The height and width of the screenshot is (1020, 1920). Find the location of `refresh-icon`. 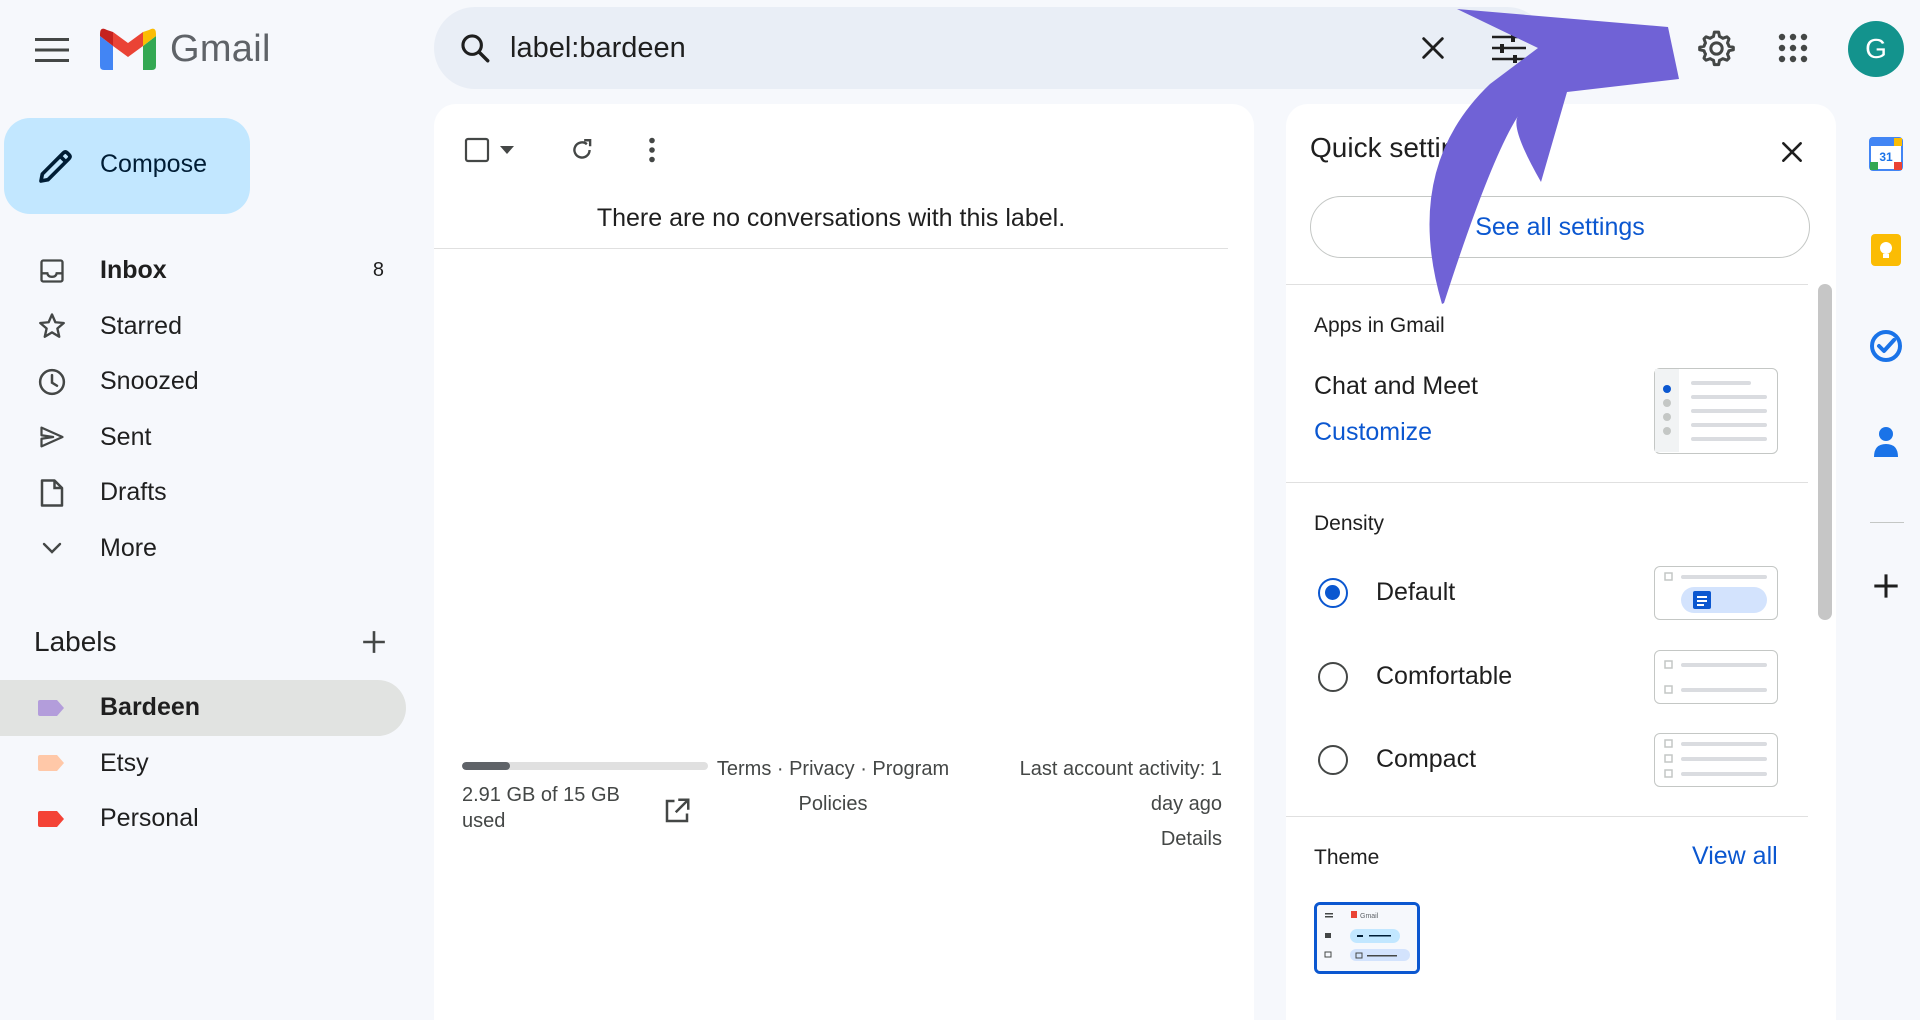

refresh-icon is located at coordinates (582, 149).